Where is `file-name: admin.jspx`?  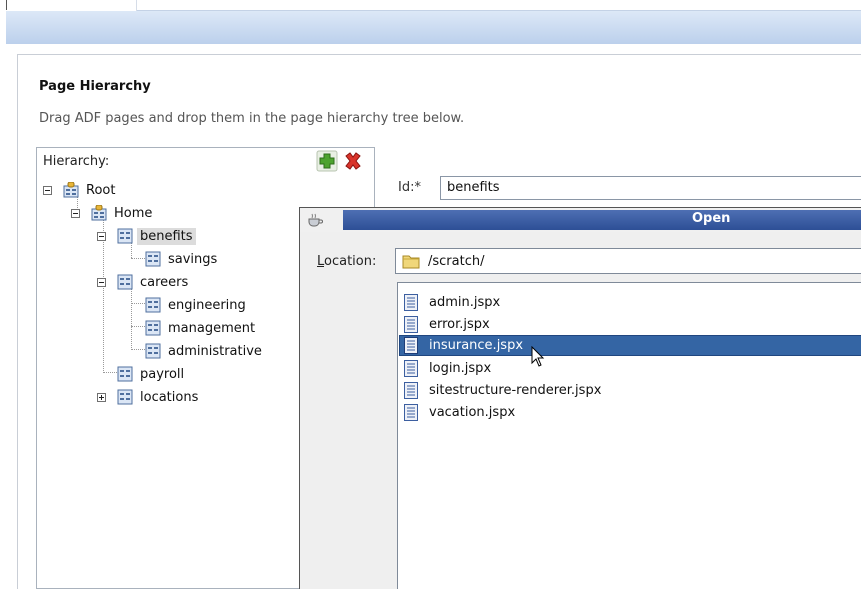 file-name: admin.jspx is located at coordinates (465, 302).